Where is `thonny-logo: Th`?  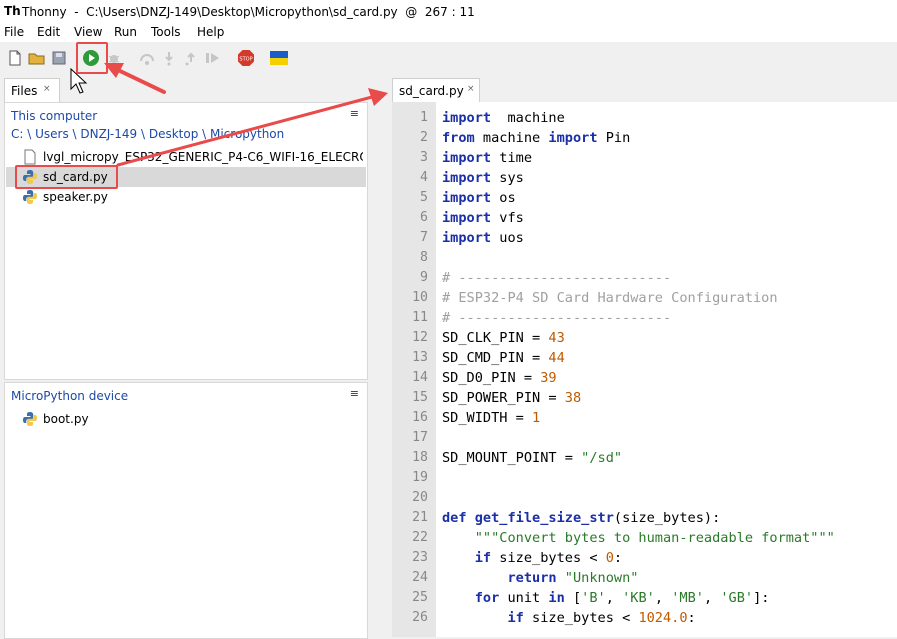 thonny-logo: Th is located at coordinates (12, 11).